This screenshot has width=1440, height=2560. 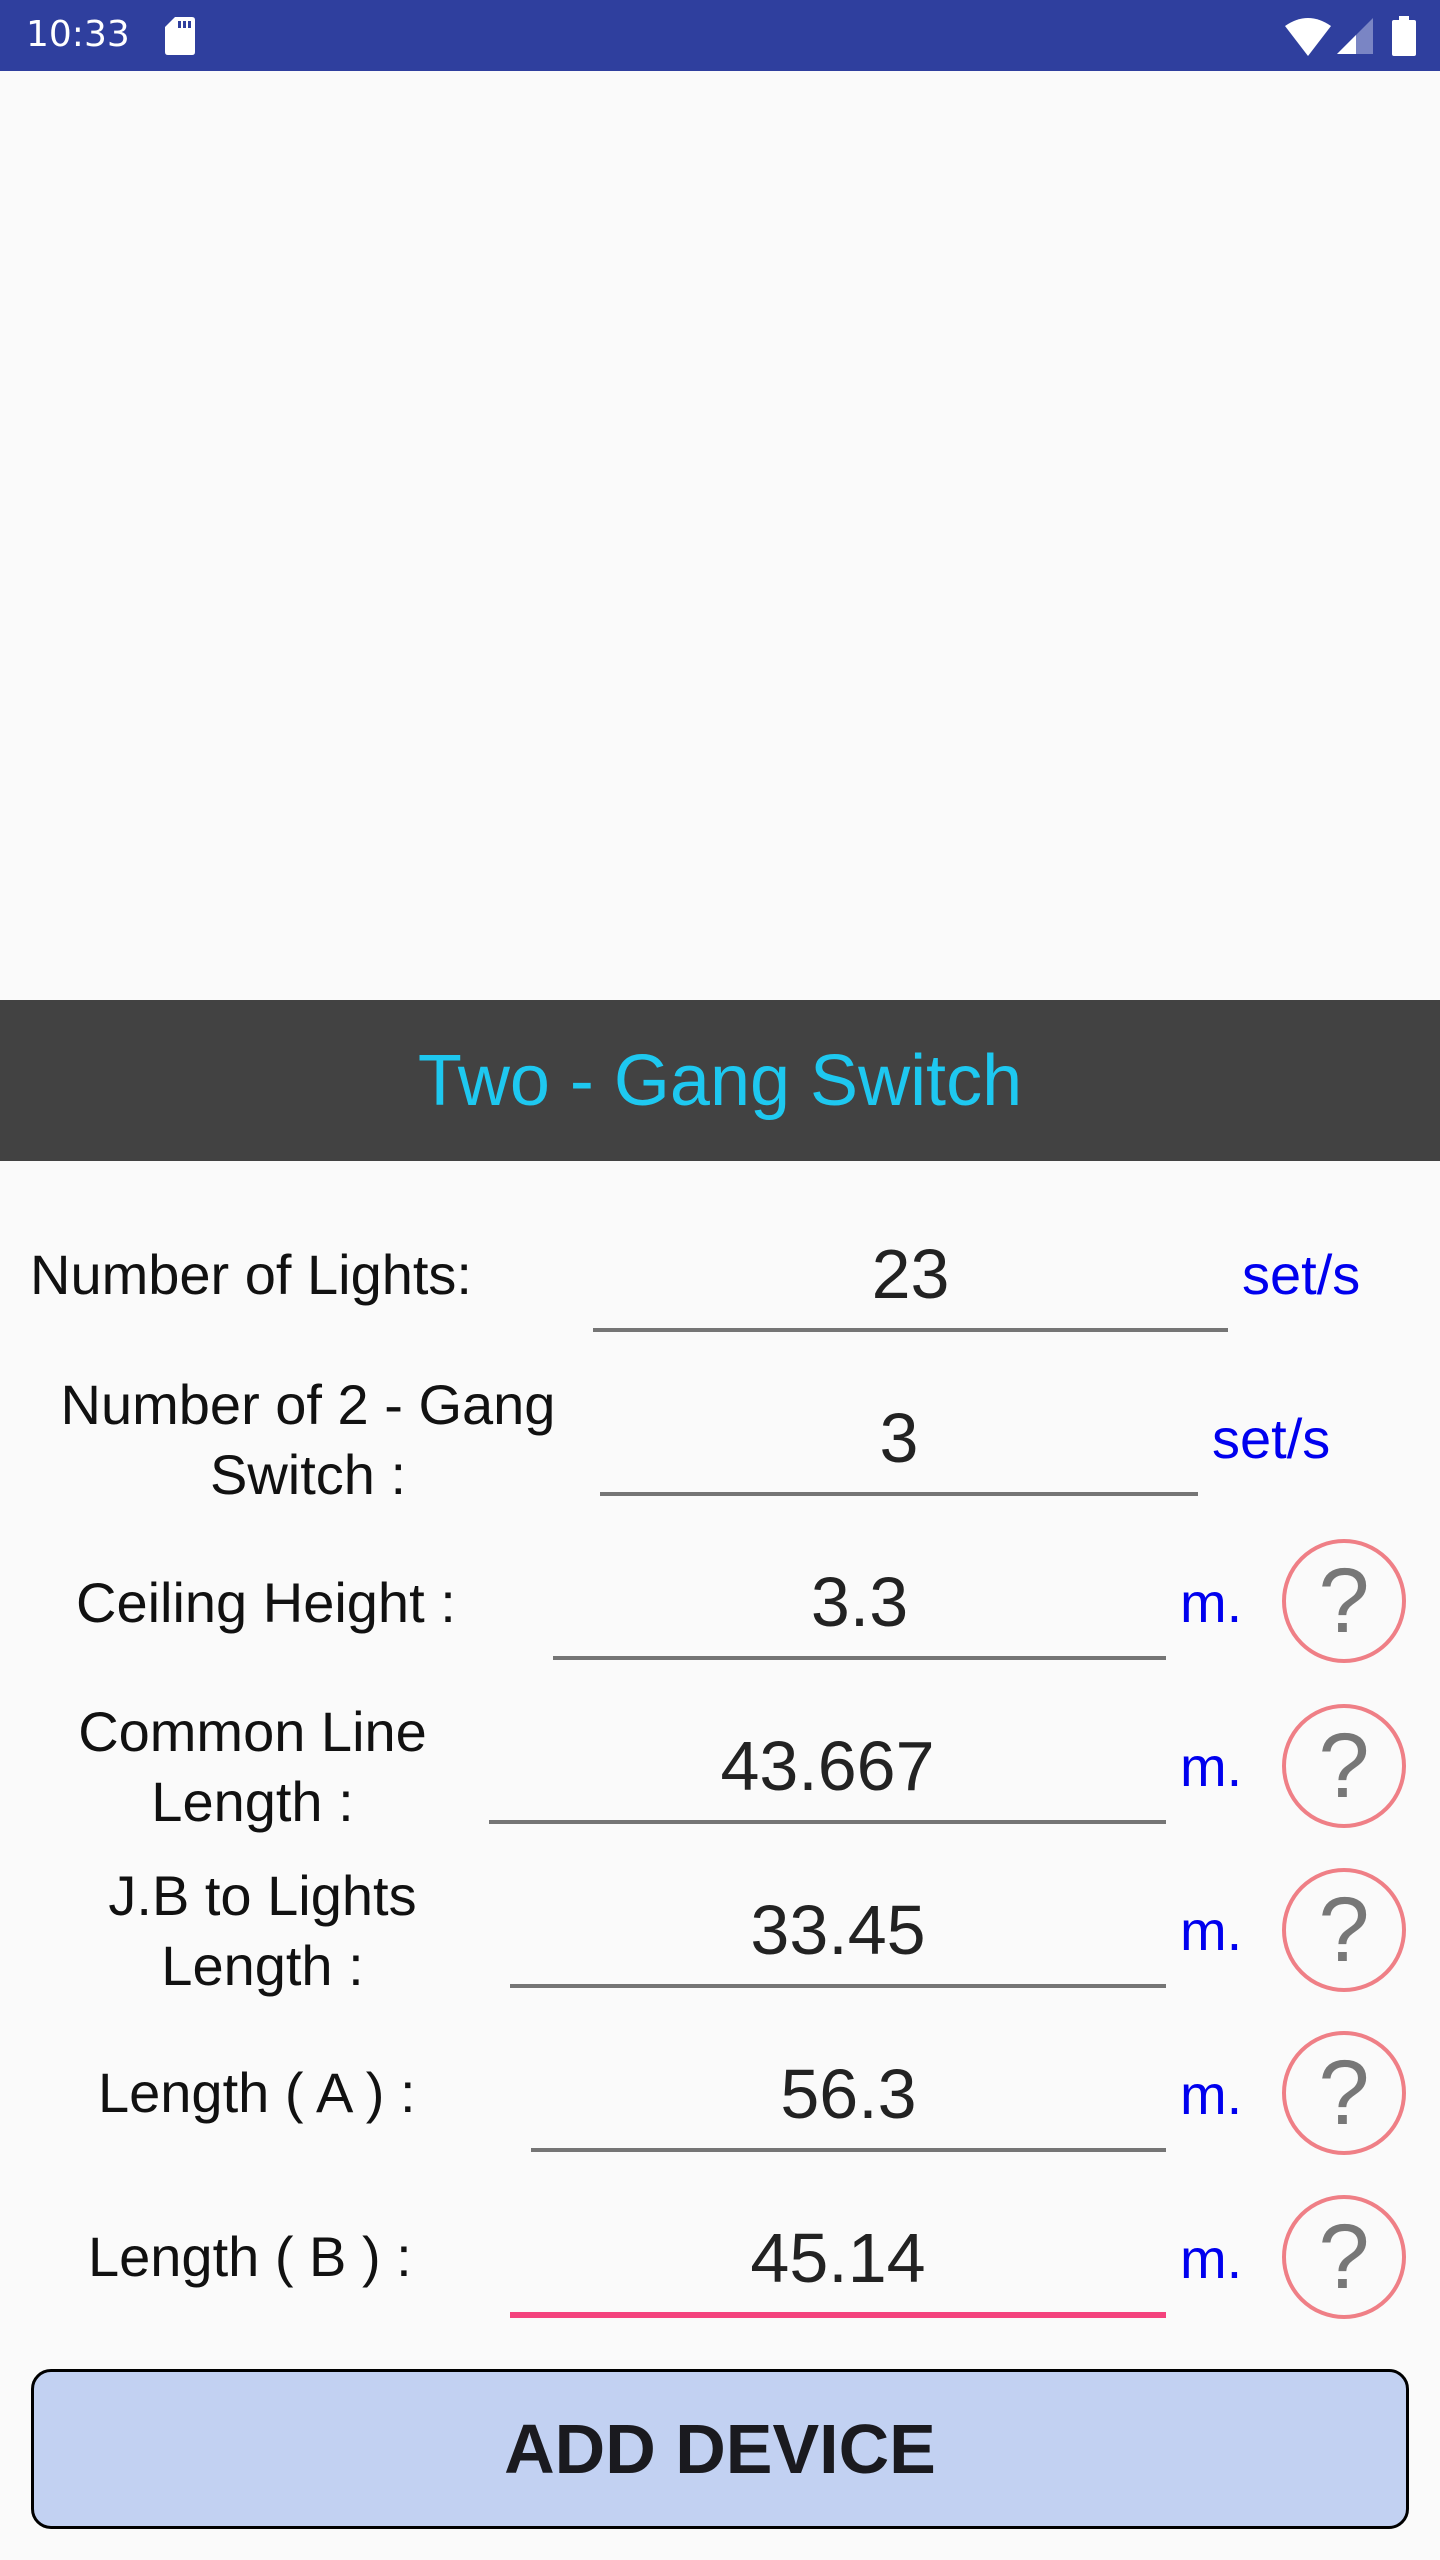 I want to click on number-of-switch-input, so click(x=899, y=1438).